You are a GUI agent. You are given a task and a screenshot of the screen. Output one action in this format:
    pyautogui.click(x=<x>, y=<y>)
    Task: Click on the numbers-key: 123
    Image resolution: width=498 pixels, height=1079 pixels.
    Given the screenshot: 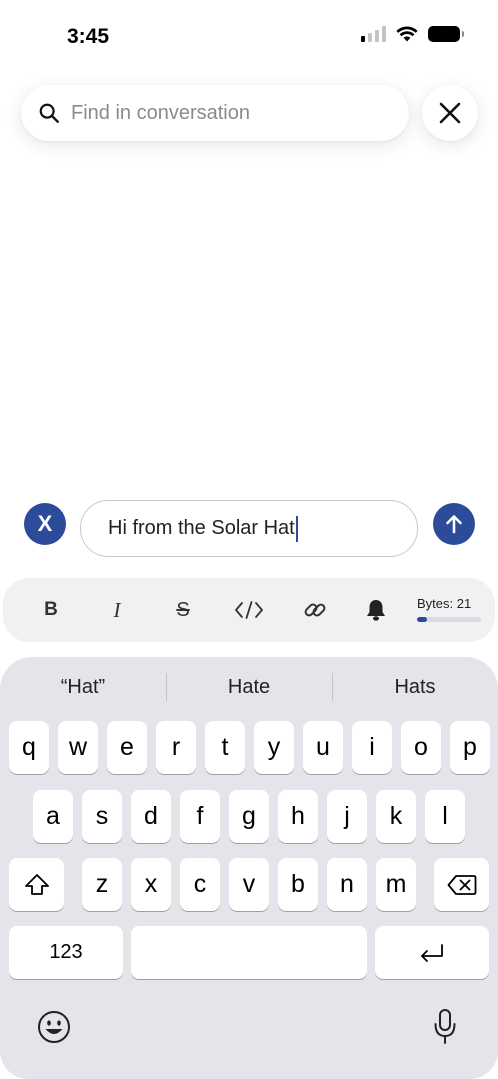 What is the action you would take?
    pyautogui.click(x=66, y=952)
    